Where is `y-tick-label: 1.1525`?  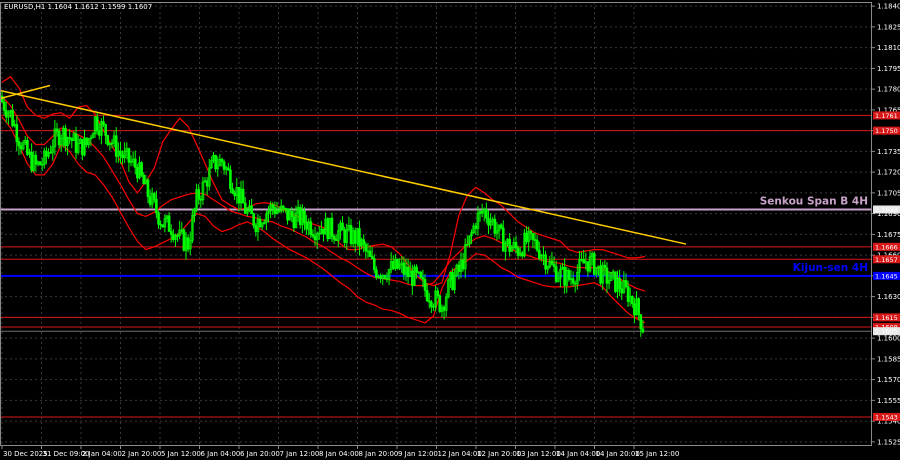
y-tick-label: 1.1525 is located at coordinates (888, 442).